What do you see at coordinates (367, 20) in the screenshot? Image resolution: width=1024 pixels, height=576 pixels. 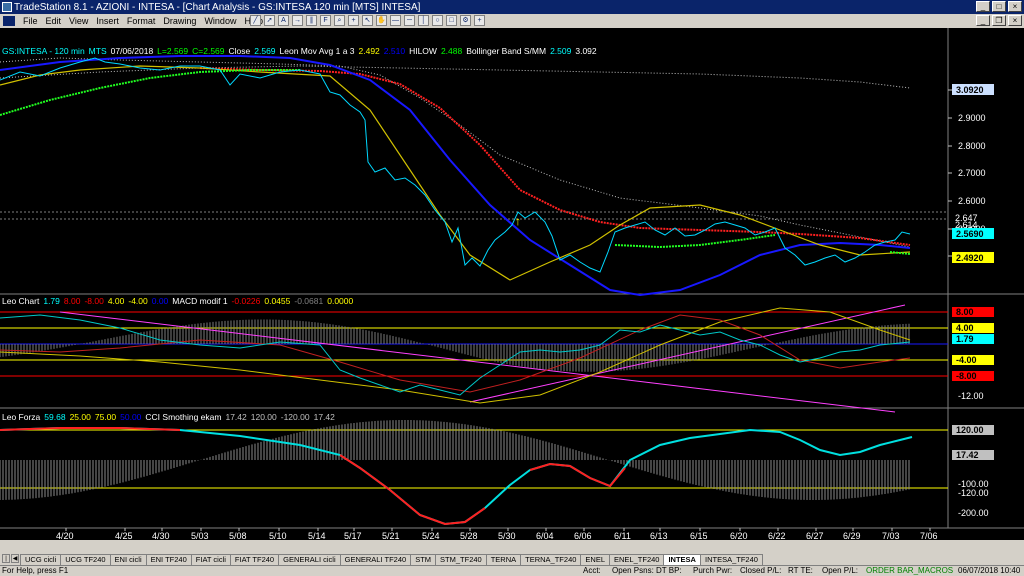 I see `pointer-icon: ↖` at bounding box center [367, 20].